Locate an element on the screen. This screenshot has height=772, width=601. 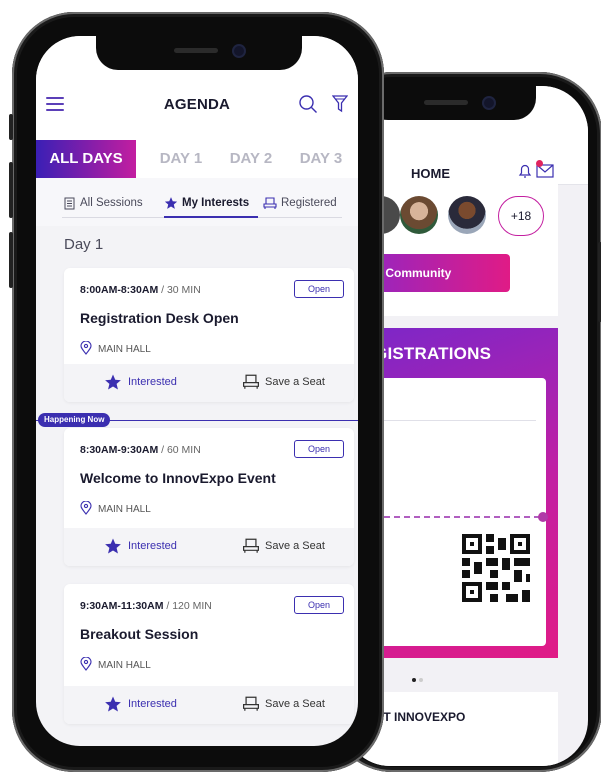
active-tab-indicator is located at coordinates (211, 217).